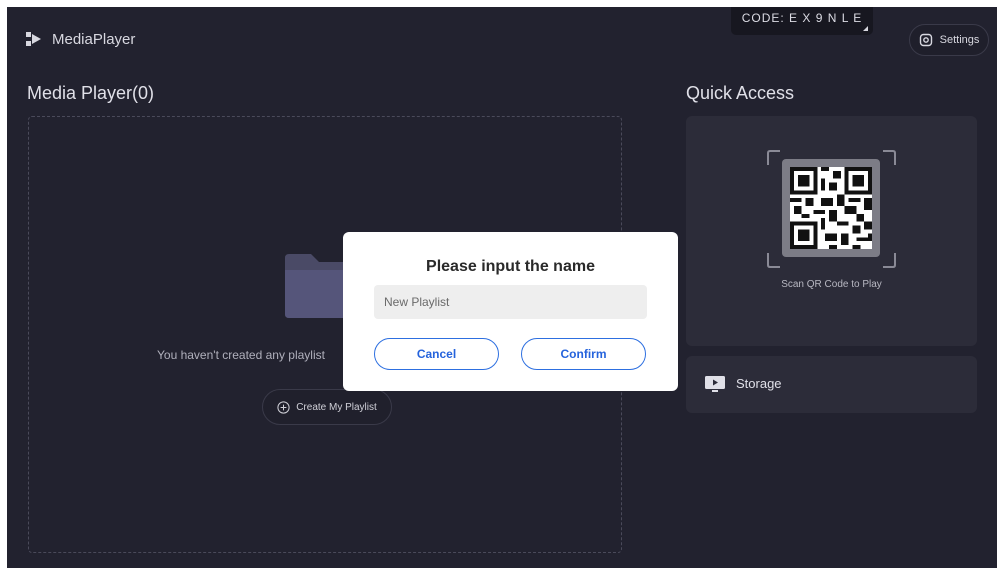  Describe the element at coordinates (436, 354) in the screenshot. I see `cancel-button: Cancel` at that location.